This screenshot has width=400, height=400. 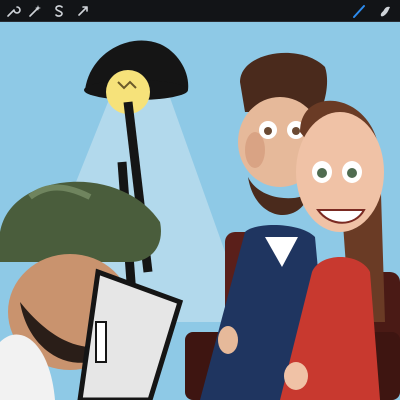 I want to click on arrow-cursor-icon, so click(x=83, y=11).